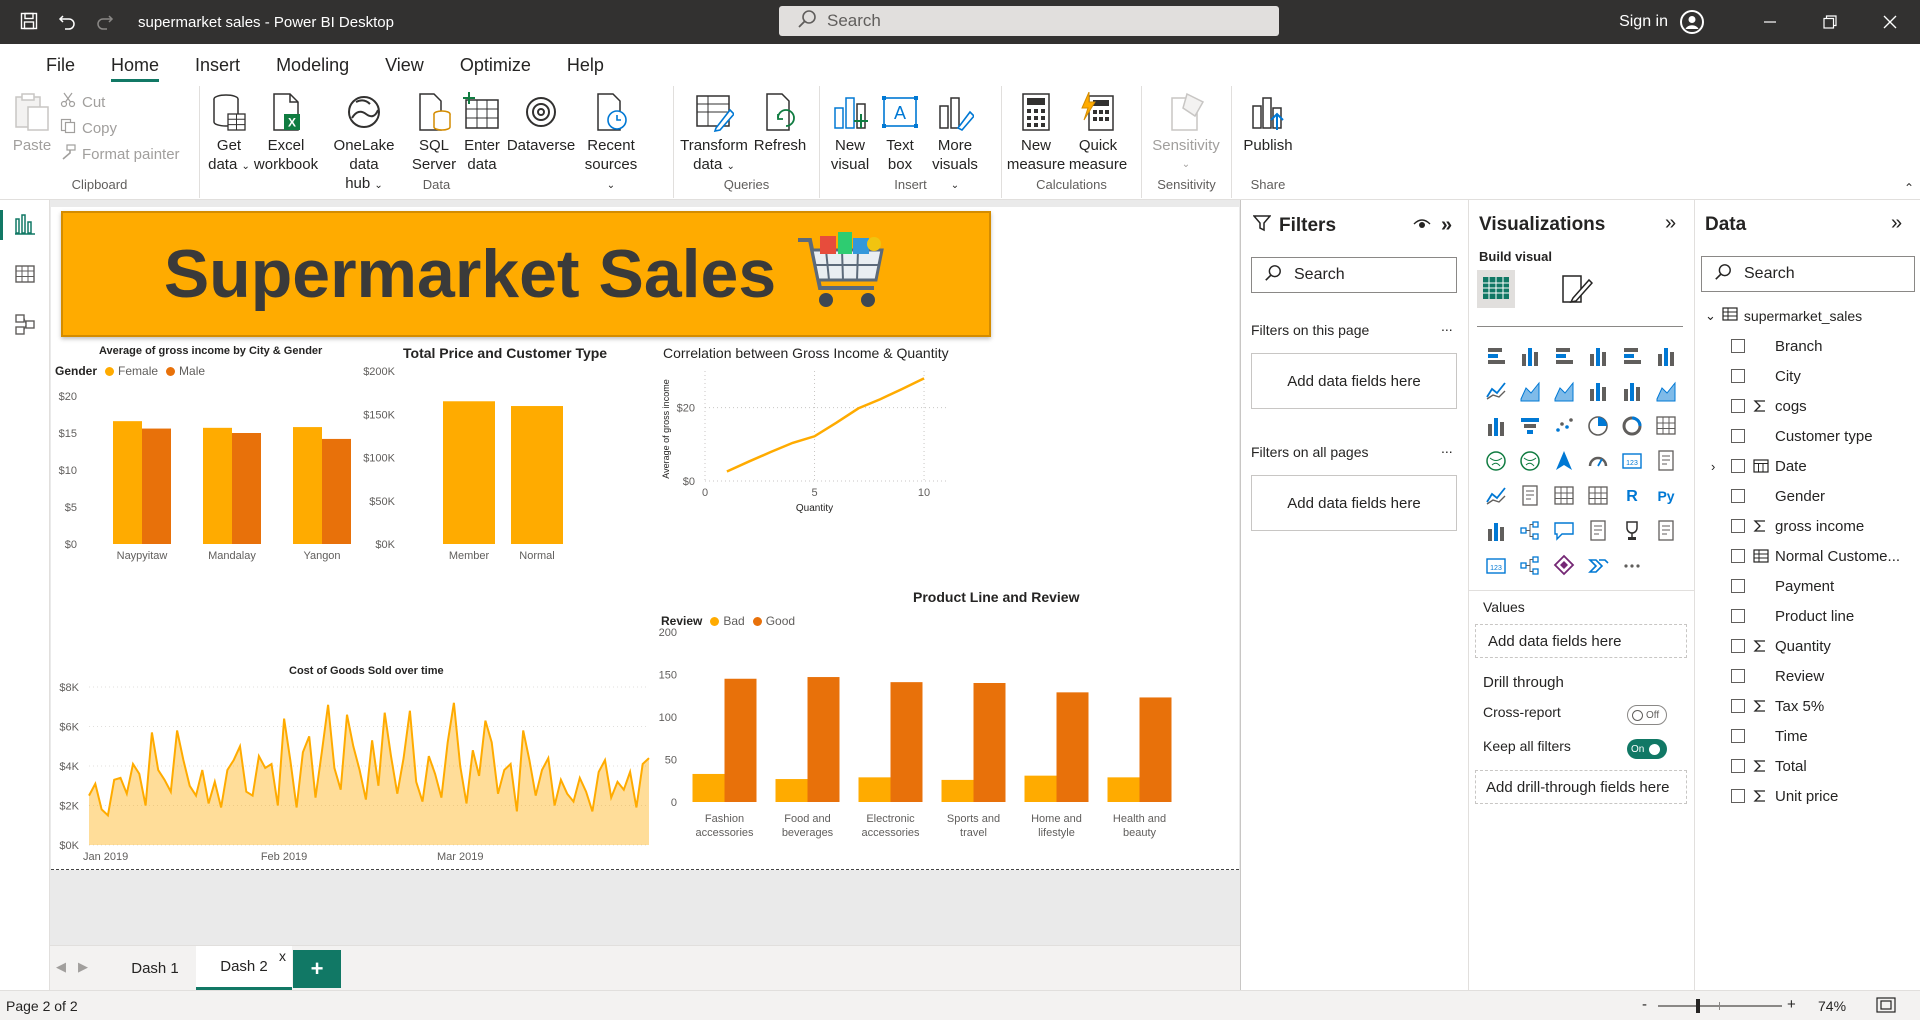 The height and width of the screenshot is (1020, 1920). What do you see at coordinates (1886, 1006) in the screenshot?
I see `fit-to-page-icon` at bounding box center [1886, 1006].